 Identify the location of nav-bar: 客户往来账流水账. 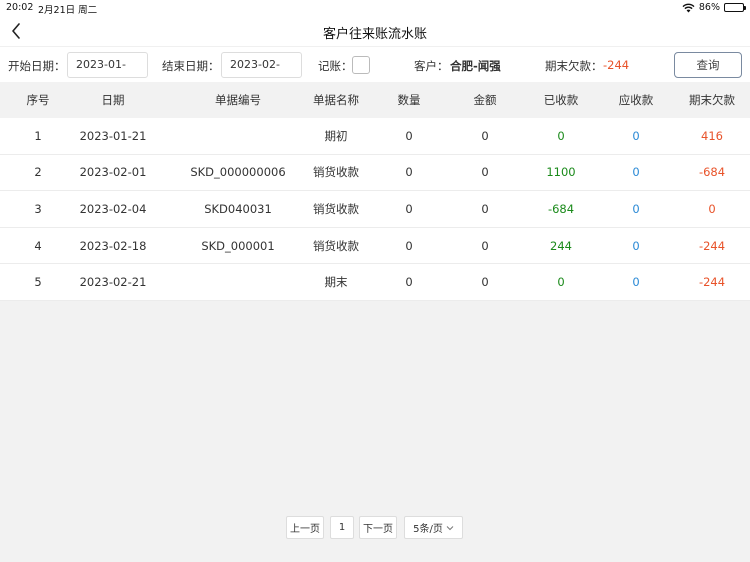
(375, 31).